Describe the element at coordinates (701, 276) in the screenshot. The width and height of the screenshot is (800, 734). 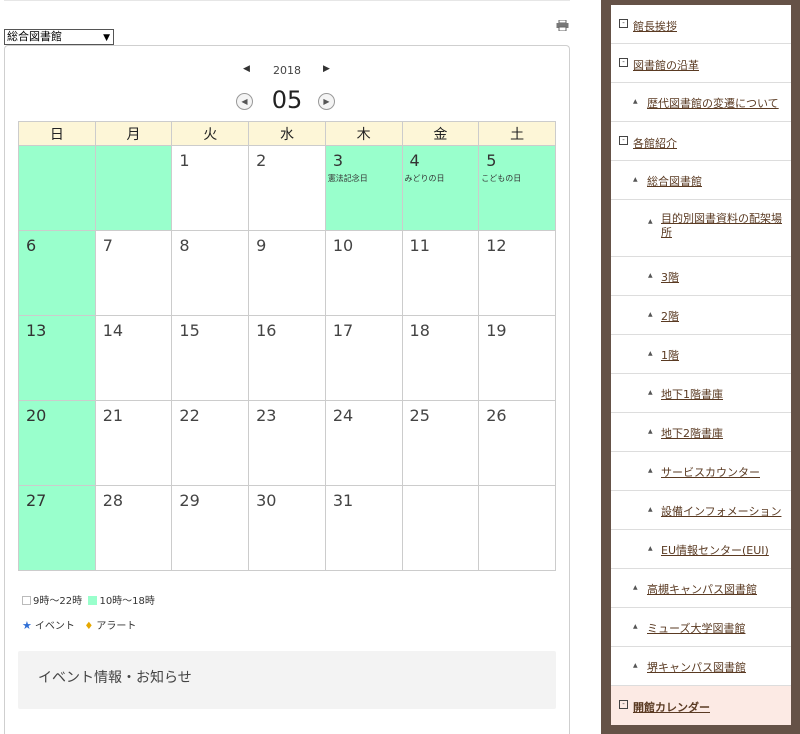
I see `sidebar-item: ▲ 3階` at that location.